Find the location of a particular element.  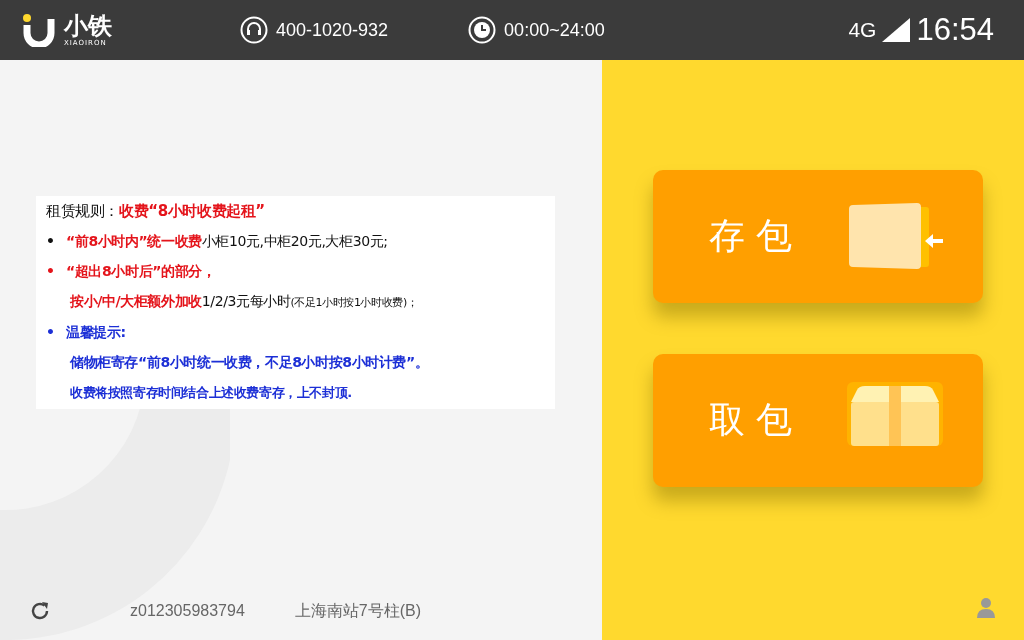

service-hours: 00:00~24:00 is located at coordinates (554, 30).